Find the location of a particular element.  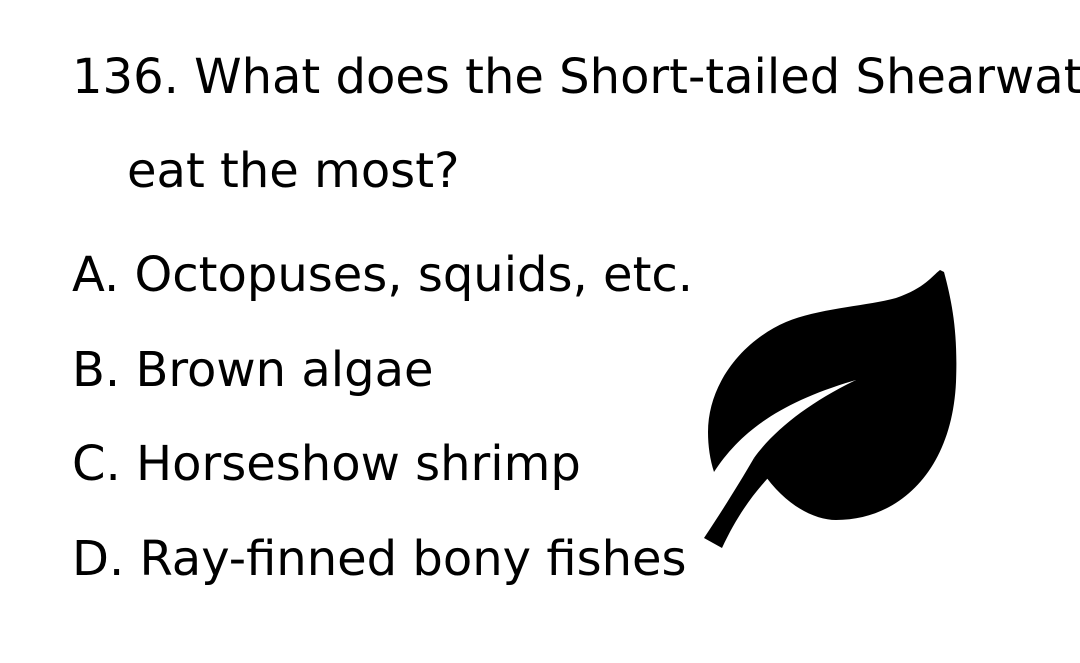

leaf-icon is located at coordinates (830, 409).